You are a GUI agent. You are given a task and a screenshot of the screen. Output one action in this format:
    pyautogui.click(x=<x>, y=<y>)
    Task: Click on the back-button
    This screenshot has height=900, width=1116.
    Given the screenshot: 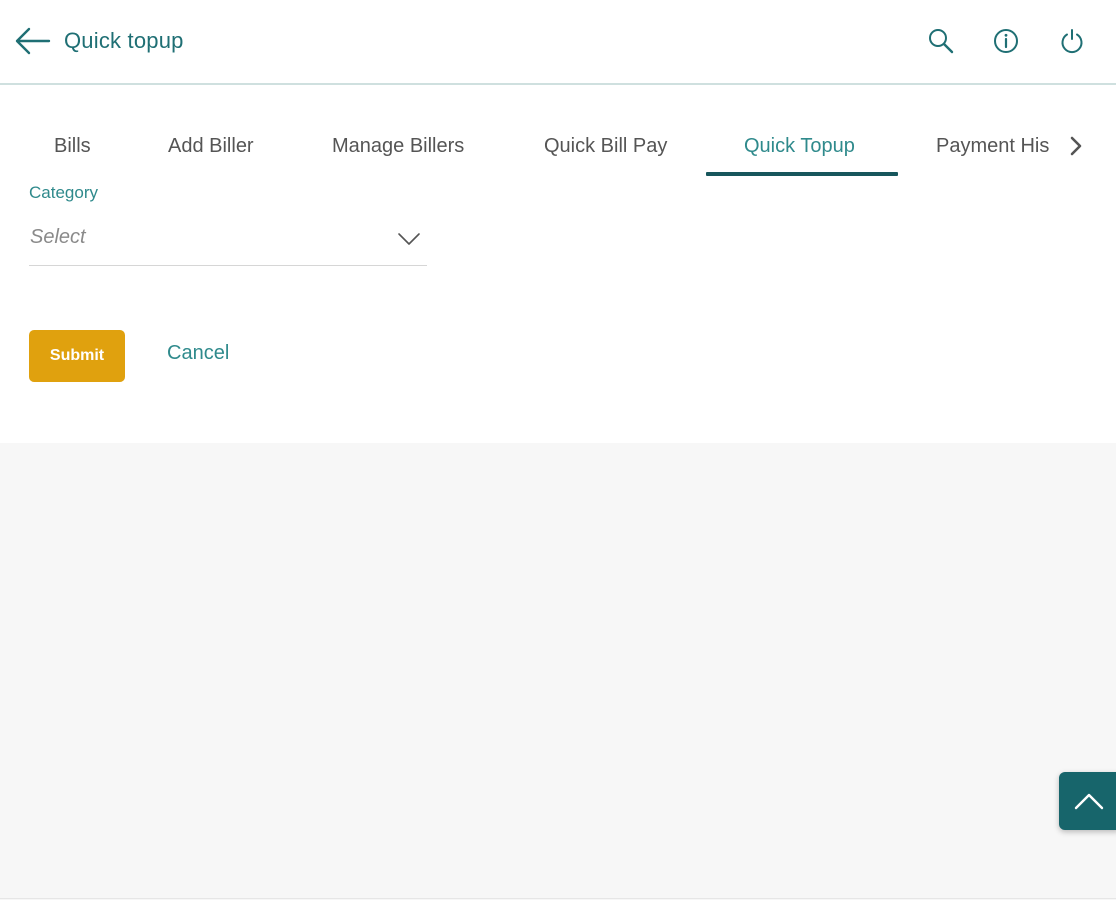 What is the action you would take?
    pyautogui.click(x=32, y=41)
    